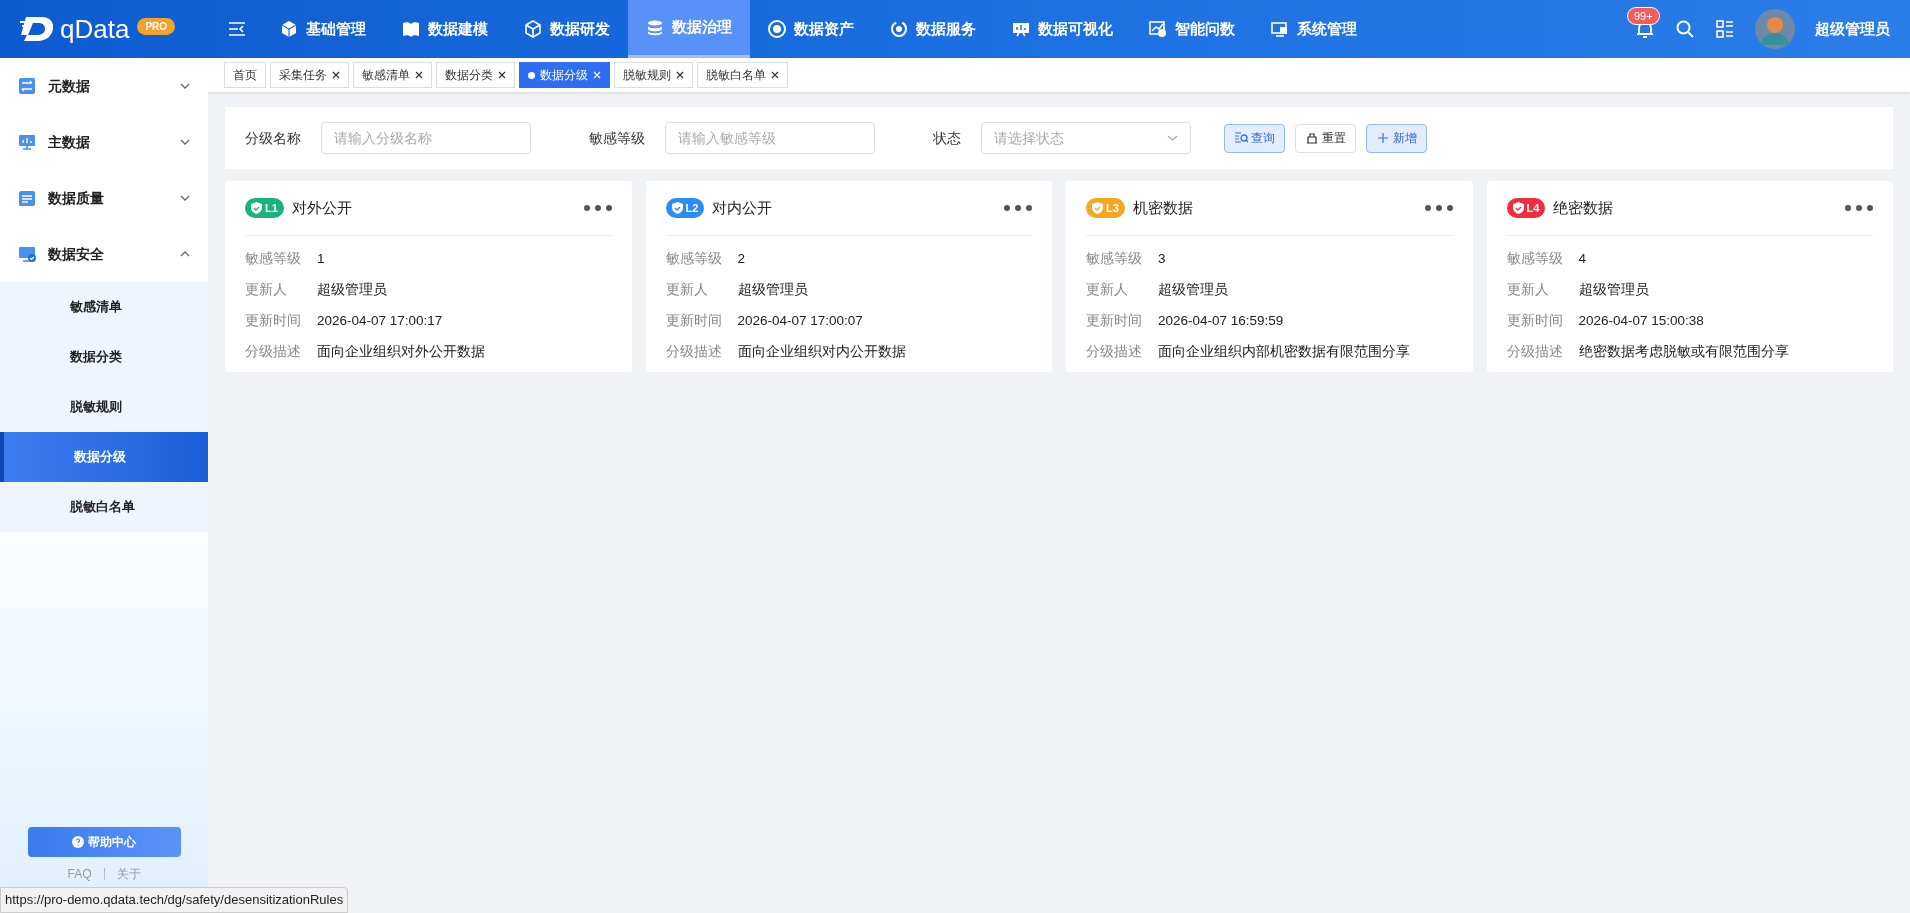  What do you see at coordinates (770, 138) in the screenshot?
I see `input-field: 请输入敏感等级` at bounding box center [770, 138].